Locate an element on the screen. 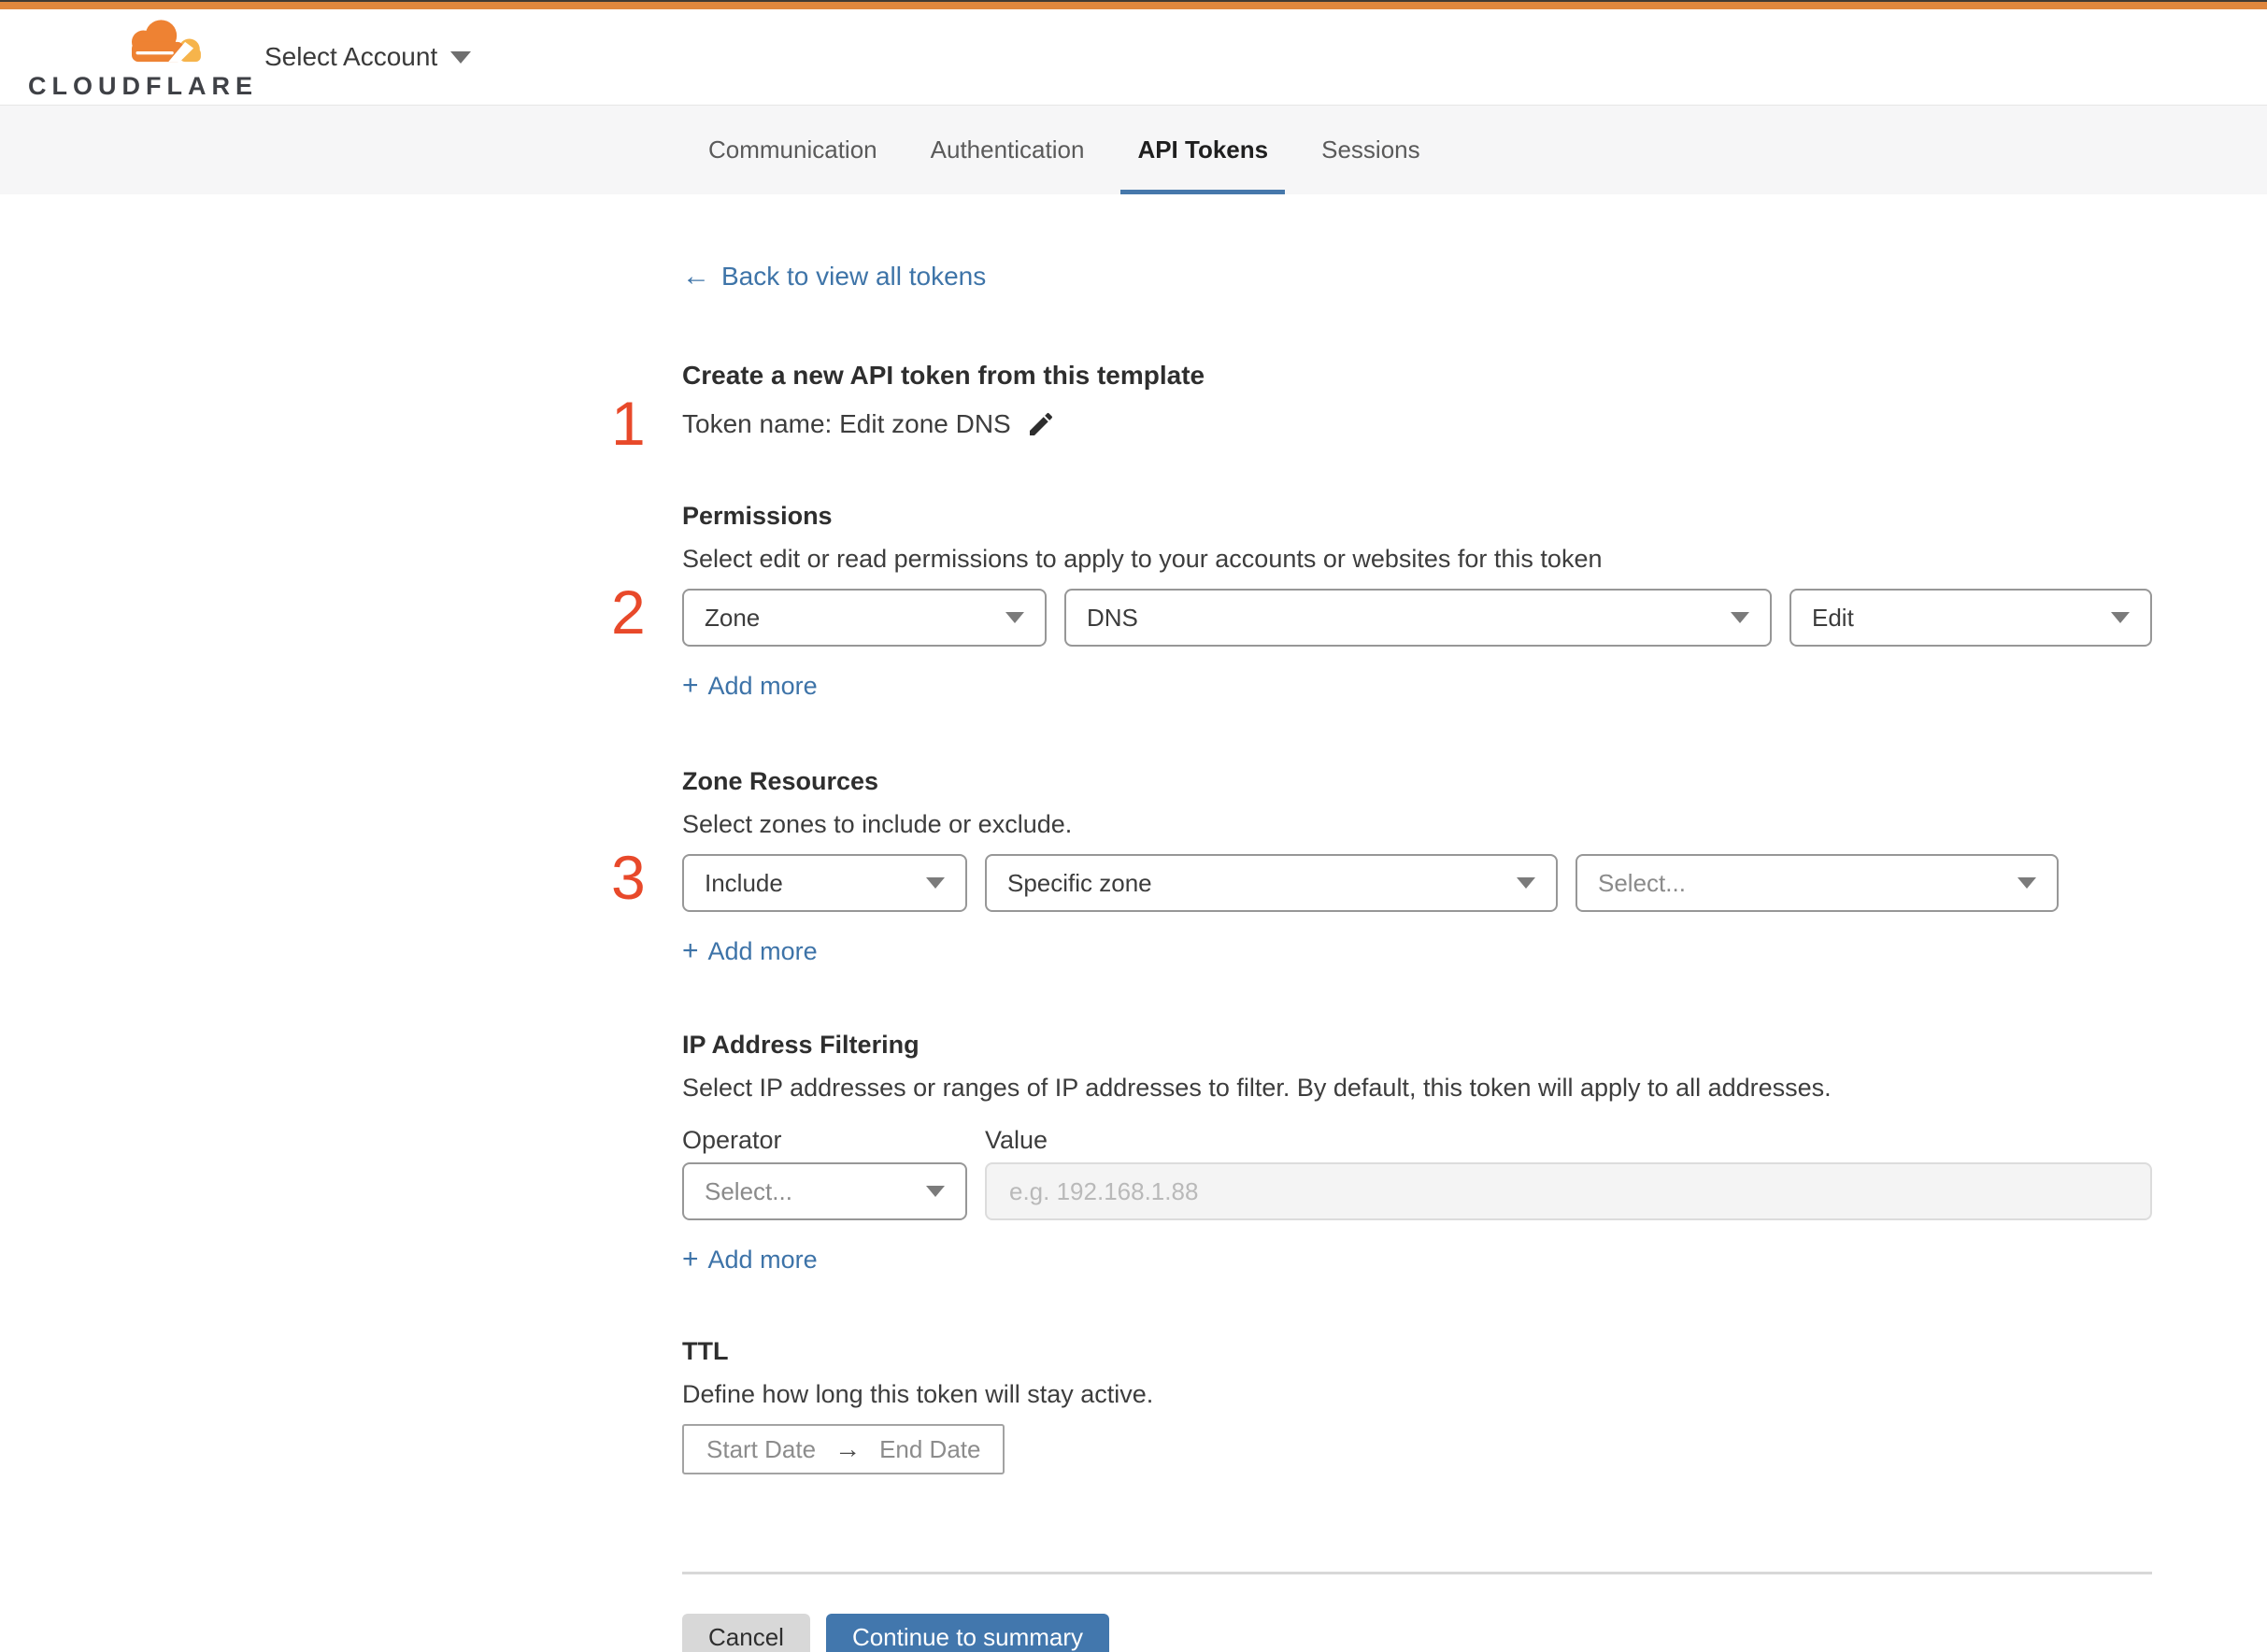  back-link-label: Back to view all tokens is located at coordinates (854, 276).